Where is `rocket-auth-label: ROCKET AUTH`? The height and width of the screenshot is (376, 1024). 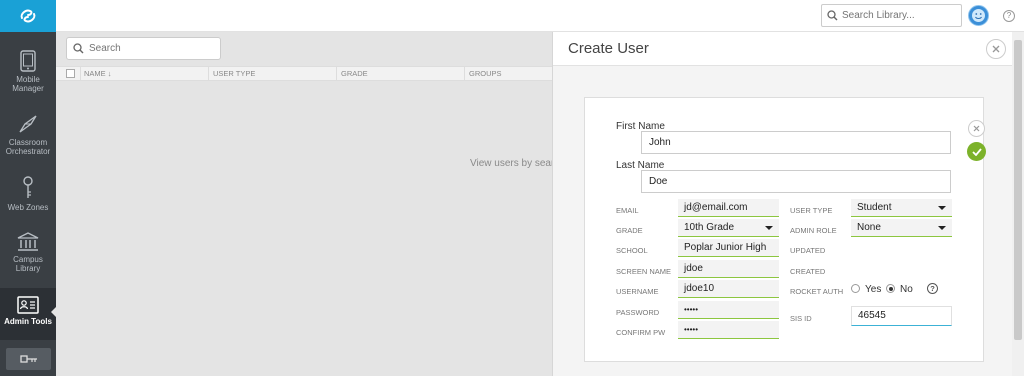 rocket-auth-label: ROCKET AUTH is located at coordinates (817, 291).